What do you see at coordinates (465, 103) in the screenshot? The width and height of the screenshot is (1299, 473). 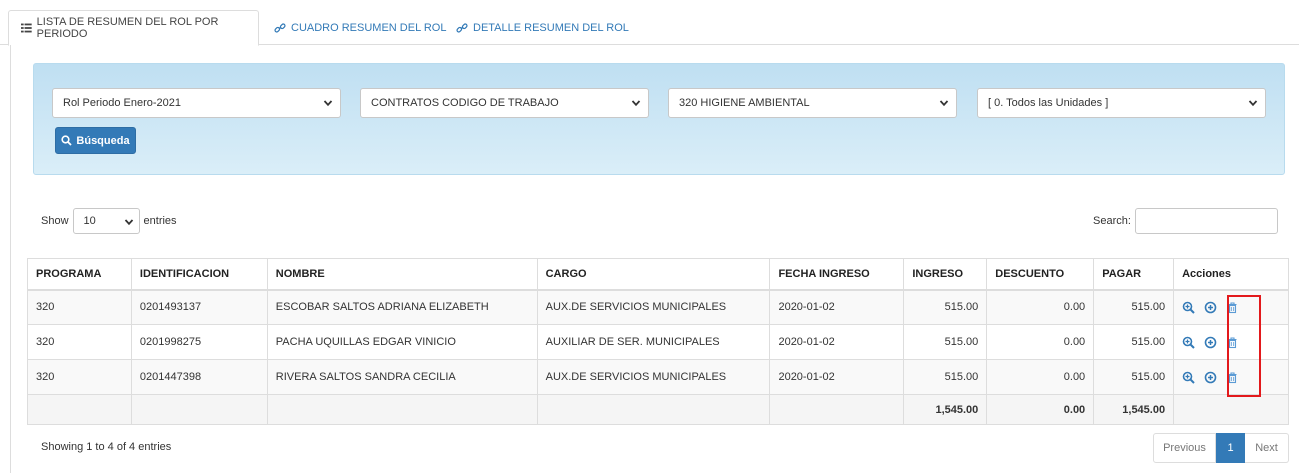 I see `contrato-value: CONTRATOS CODIGO DE TRABAJO` at bounding box center [465, 103].